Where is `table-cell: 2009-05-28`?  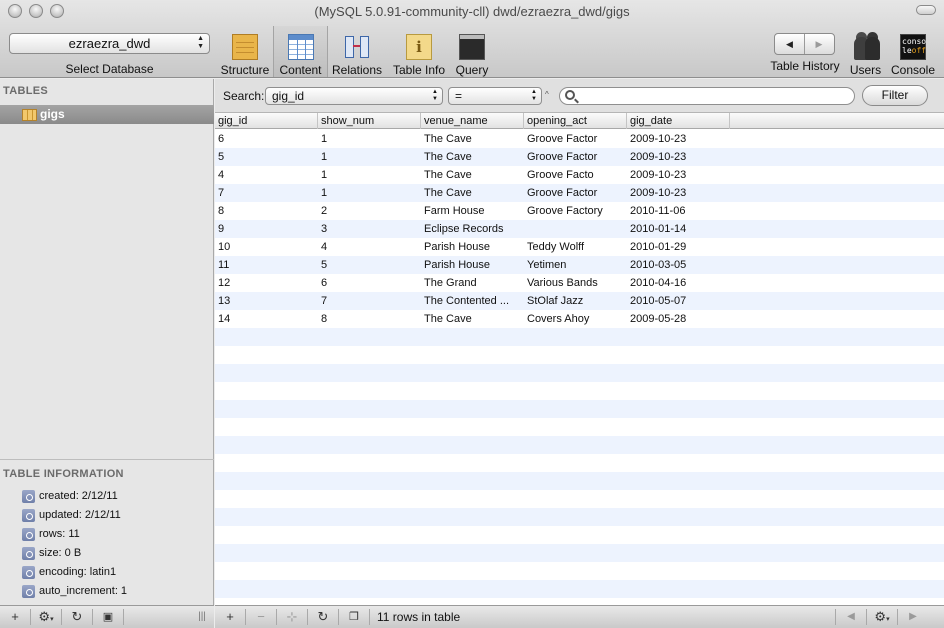
table-cell: 2009-05-28 is located at coordinates (678, 319).